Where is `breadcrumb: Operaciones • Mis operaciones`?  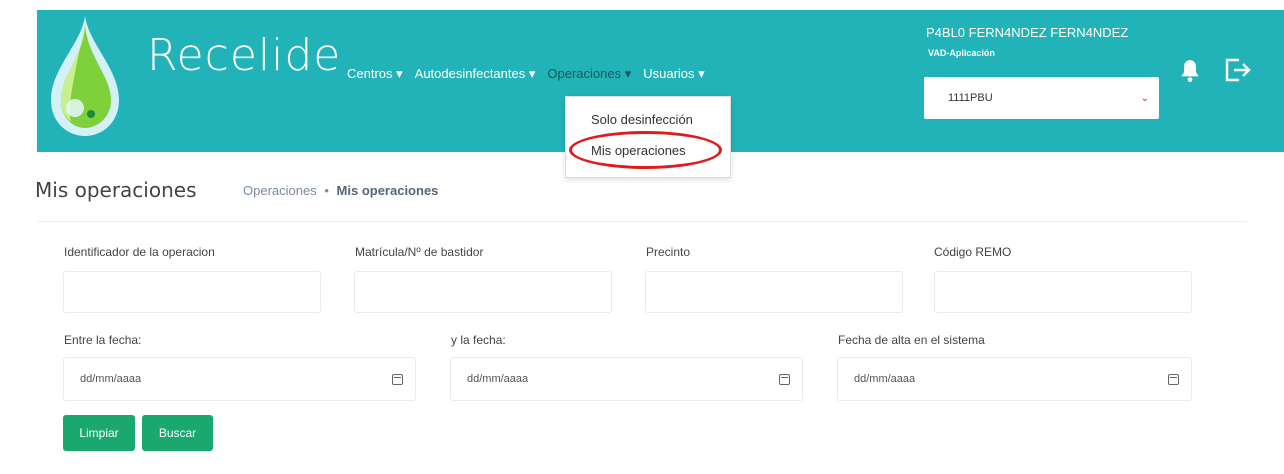
breadcrumb: Operaciones • Mis operaciones is located at coordinates (340, 190).